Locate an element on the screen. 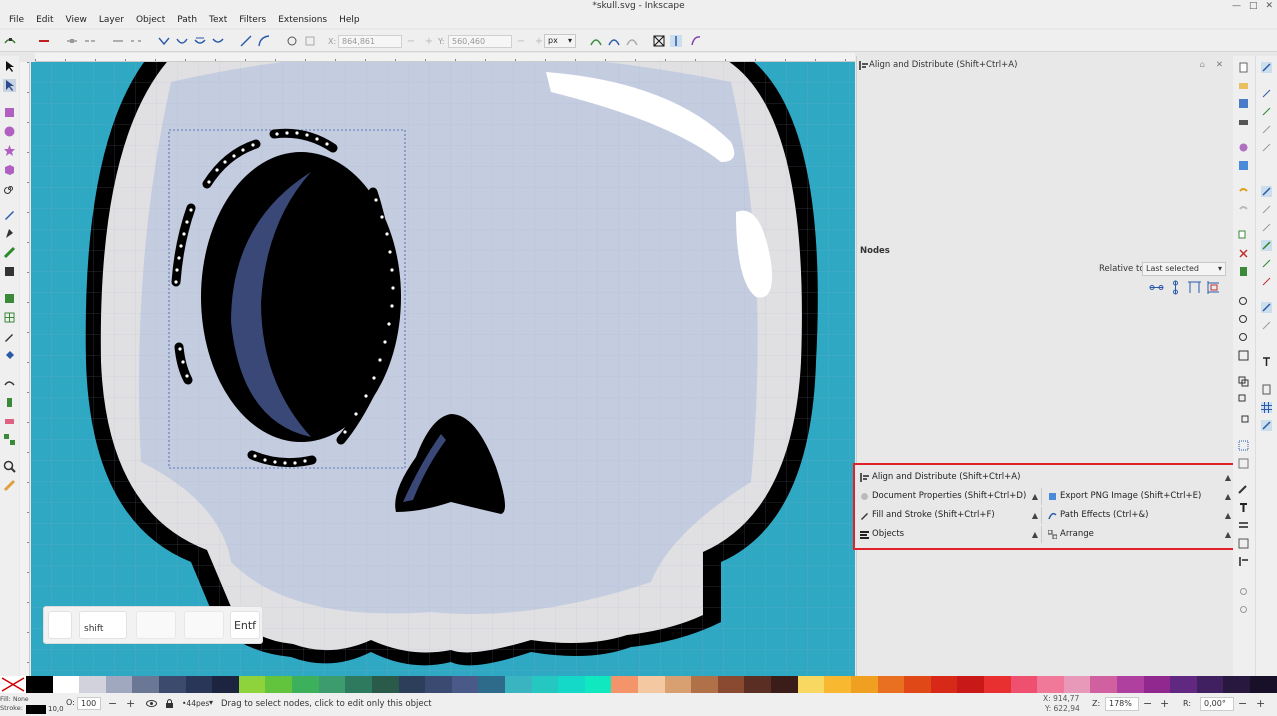 The height and width of the screenshot is (716, 1277). gradient-tool-icon is located at coordinates (9, 298).